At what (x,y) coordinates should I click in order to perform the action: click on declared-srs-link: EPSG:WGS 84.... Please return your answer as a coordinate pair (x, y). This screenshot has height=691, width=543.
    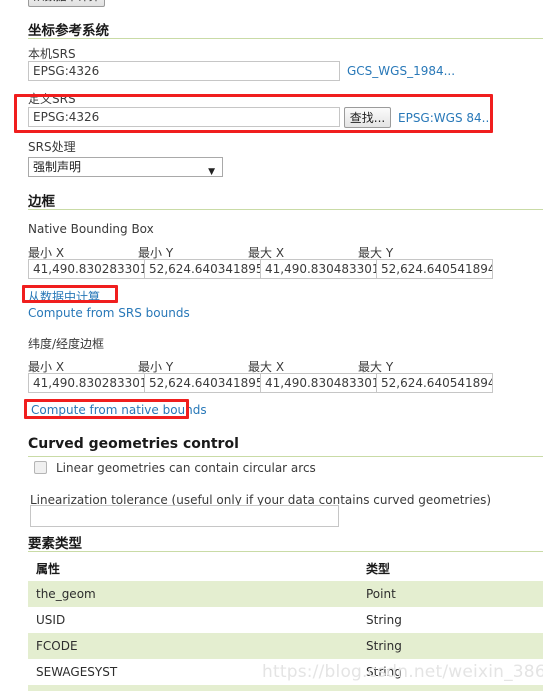
    Looking at the image, I should click on (445, 118).